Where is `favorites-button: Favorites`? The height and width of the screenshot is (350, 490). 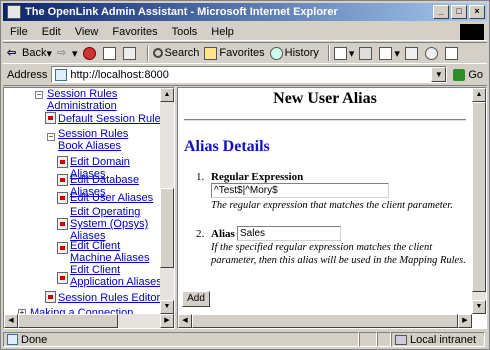 favorites-button: Favorites is located at coordinates (234, 53).